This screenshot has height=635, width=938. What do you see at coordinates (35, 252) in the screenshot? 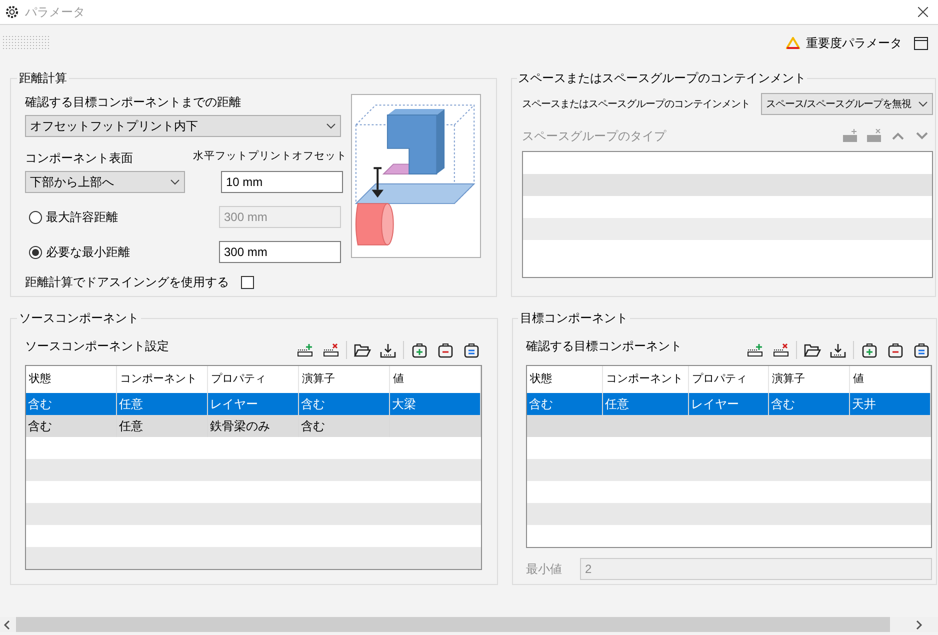
I see `radio-button` at bounding box center [35, 252].